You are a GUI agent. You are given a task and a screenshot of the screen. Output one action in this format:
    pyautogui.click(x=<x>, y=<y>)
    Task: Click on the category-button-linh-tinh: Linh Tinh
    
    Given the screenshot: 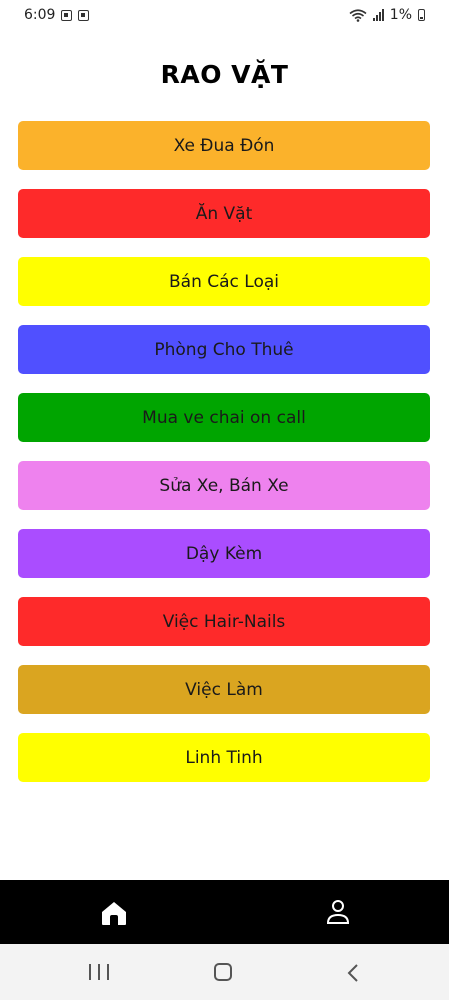 What is the action you would take?
    pyautogui.click(x=224, y=757)
    